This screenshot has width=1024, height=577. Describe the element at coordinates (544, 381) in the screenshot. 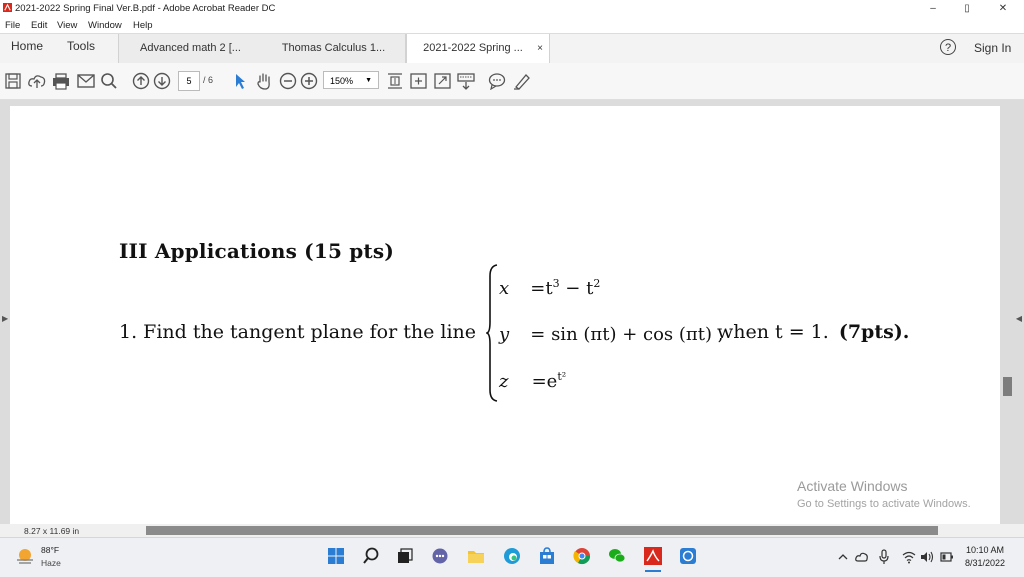

I see `eq-z-base: =e` at that location.